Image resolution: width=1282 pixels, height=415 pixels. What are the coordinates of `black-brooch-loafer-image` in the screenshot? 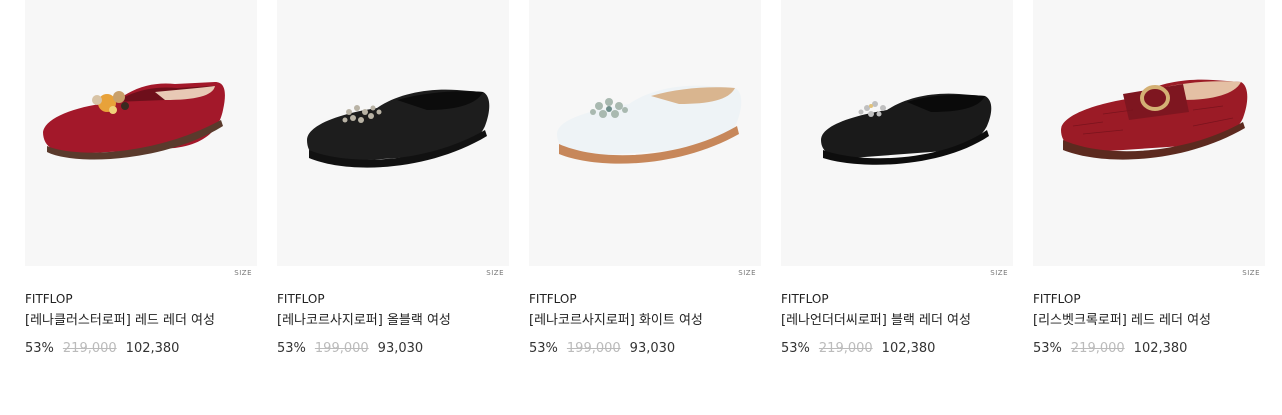 It's located at (906, 129).